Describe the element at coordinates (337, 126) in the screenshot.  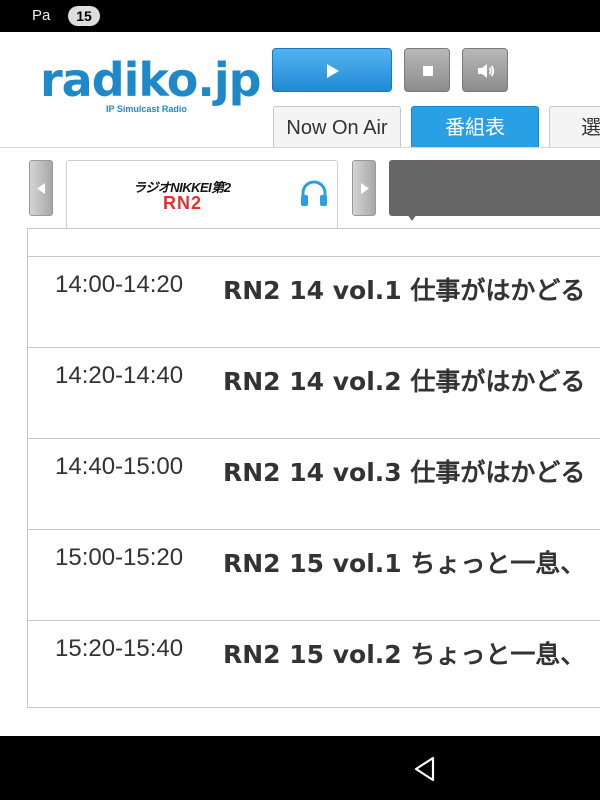
I see `tab-now-on-air: Now On Air` at that location.